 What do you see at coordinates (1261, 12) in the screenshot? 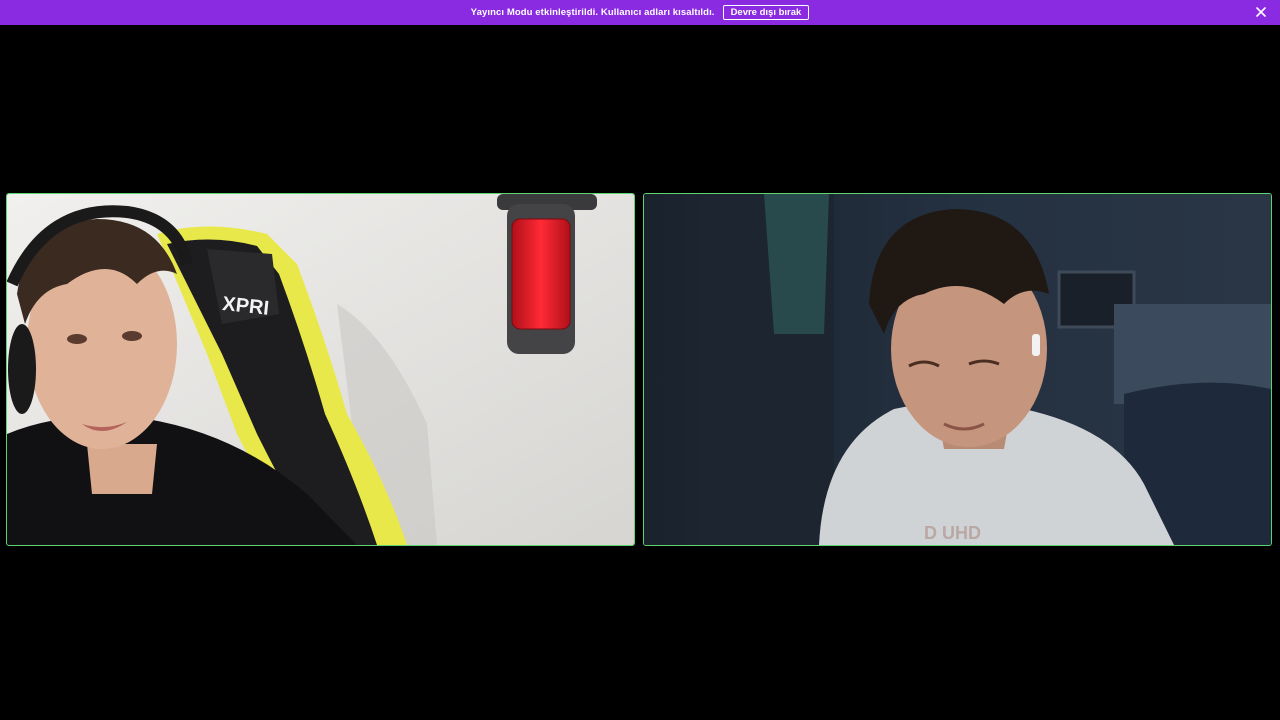
I see `close-icon` at bounding box center [1261, 12].